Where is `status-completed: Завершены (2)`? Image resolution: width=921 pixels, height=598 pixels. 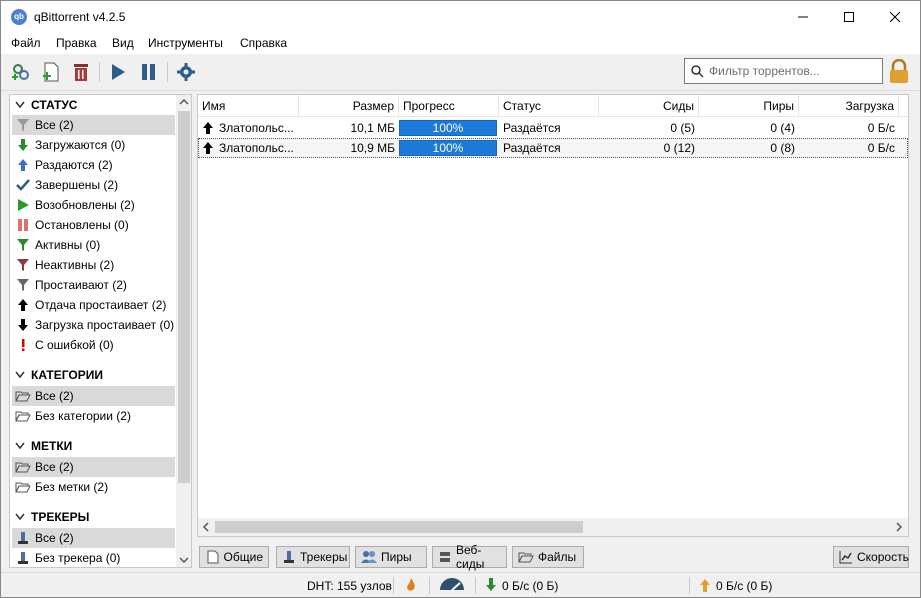 status-completed: Завершены (2) is located at coordinates (93, 185).